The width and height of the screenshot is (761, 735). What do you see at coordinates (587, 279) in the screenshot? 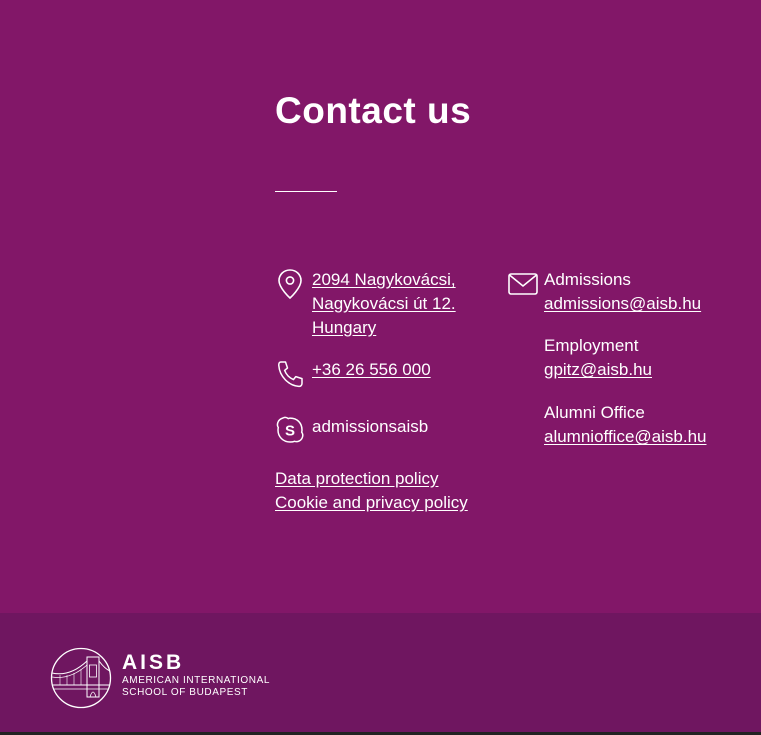
I see `email-label: Admissions` at bounding box center [587, 279].